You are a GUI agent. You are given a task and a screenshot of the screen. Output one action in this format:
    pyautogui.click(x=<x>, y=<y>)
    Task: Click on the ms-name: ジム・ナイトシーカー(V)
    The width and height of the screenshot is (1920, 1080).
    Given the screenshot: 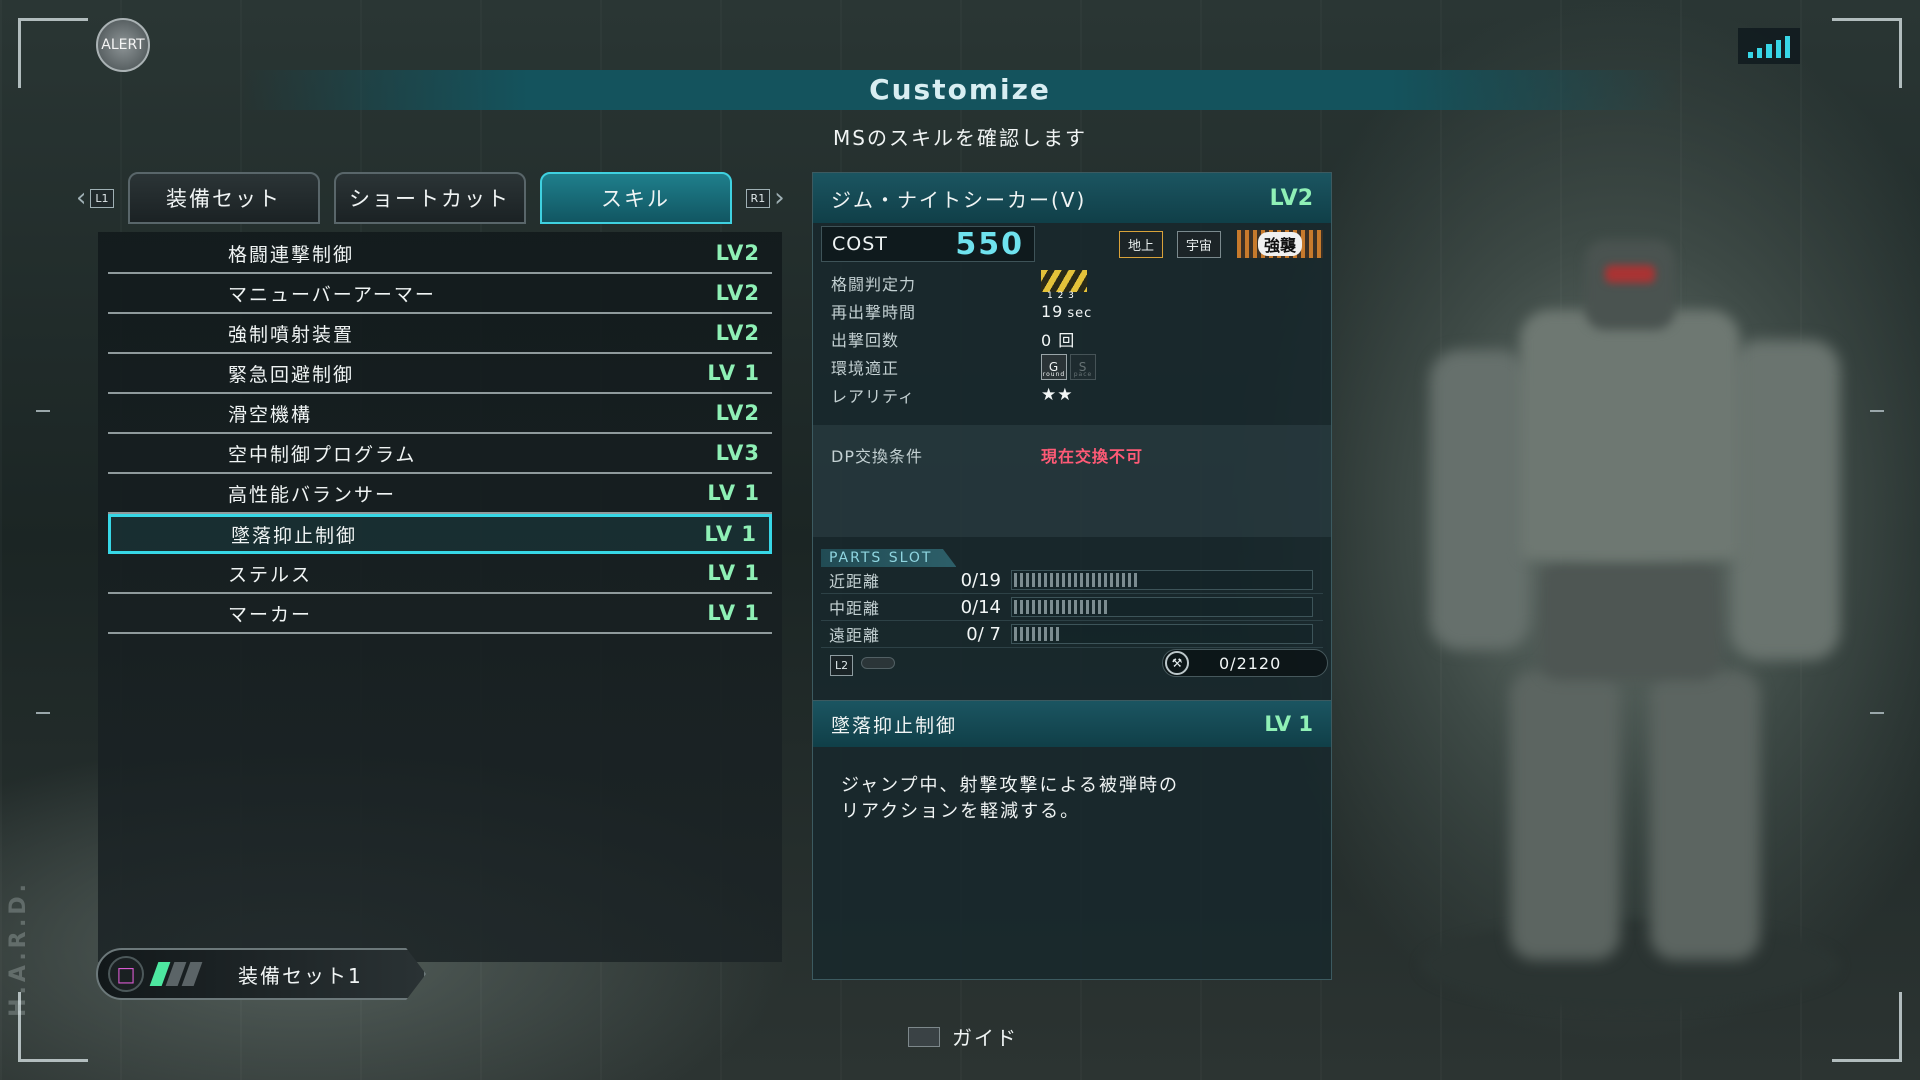 What is the action you would take?
    pyautogui.click(x=959, y=199)
    